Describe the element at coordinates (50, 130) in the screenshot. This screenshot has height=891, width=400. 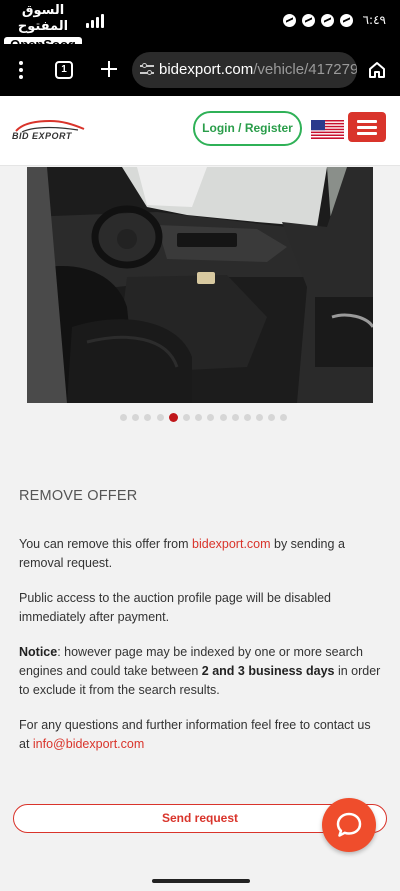
I see `site-logo: BID EXPORT` at that location.